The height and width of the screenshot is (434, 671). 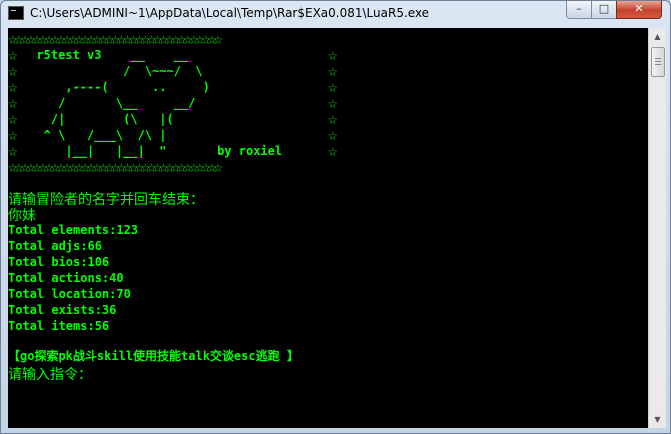 I want to click on banner-art-line: ^ \ /___\ /\ |, so click(x=94, y=135).